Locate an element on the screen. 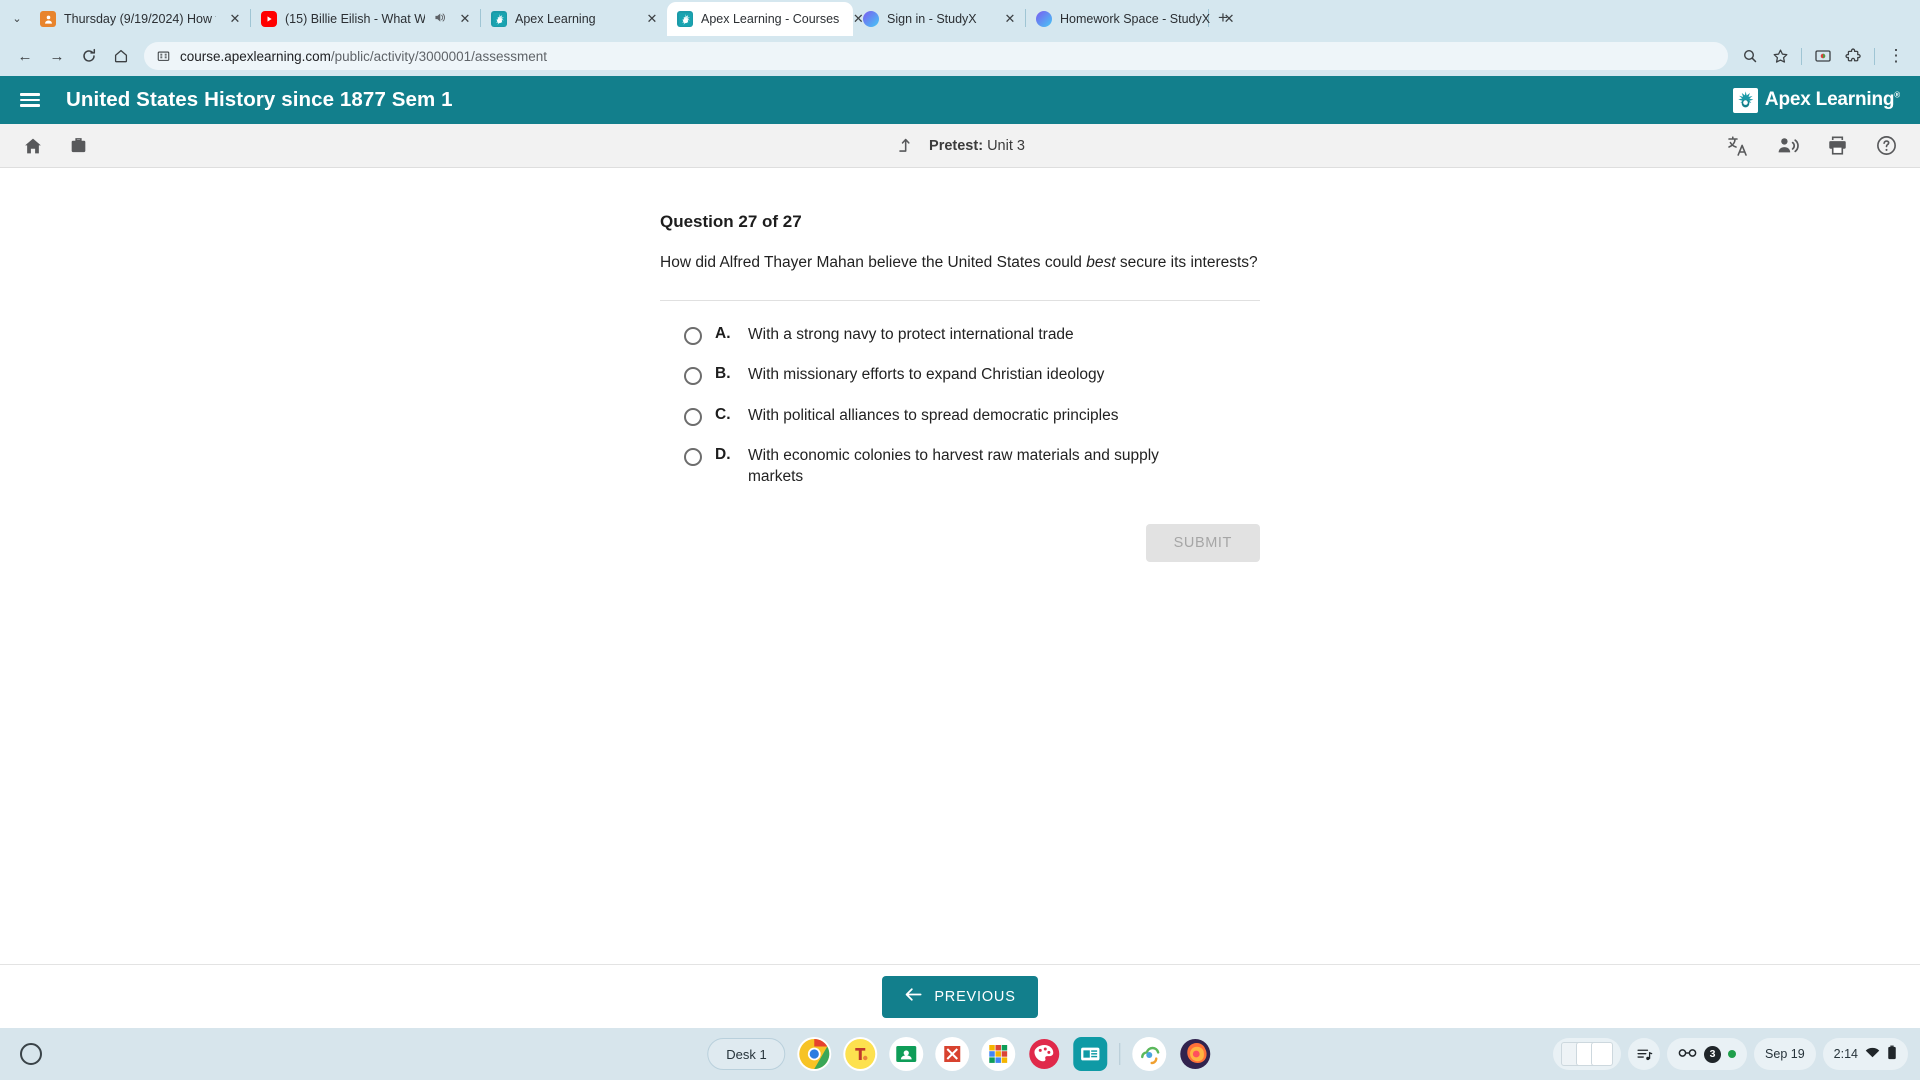  browser-tab-4: Sign in - StudyX ✕ is located at coordinates (939, 19).